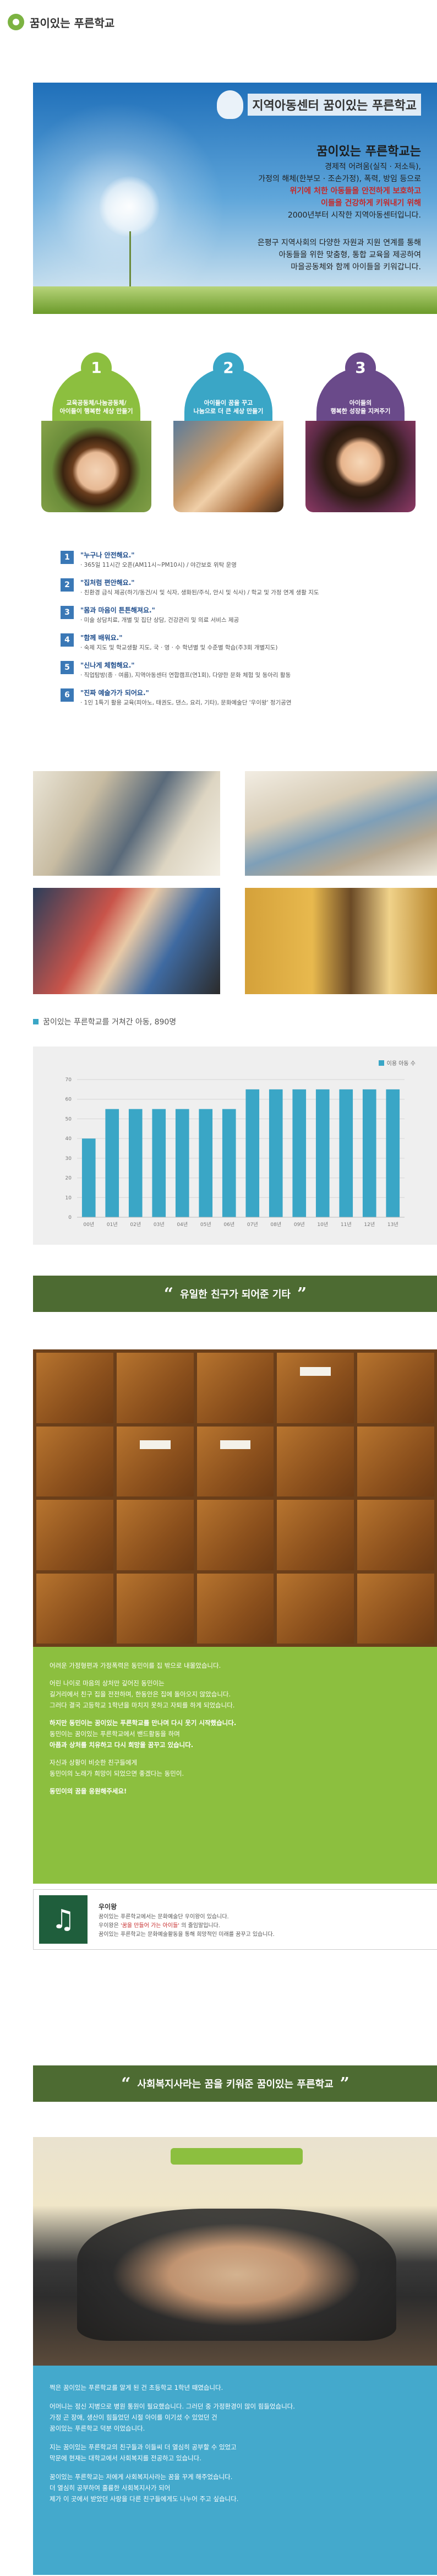  What do you see at coordinates (360, 407) in the screenshot?
I see `goal-caption: 아이들의 행복한 성장을 지켜주기` at bounding box center [360, 407].